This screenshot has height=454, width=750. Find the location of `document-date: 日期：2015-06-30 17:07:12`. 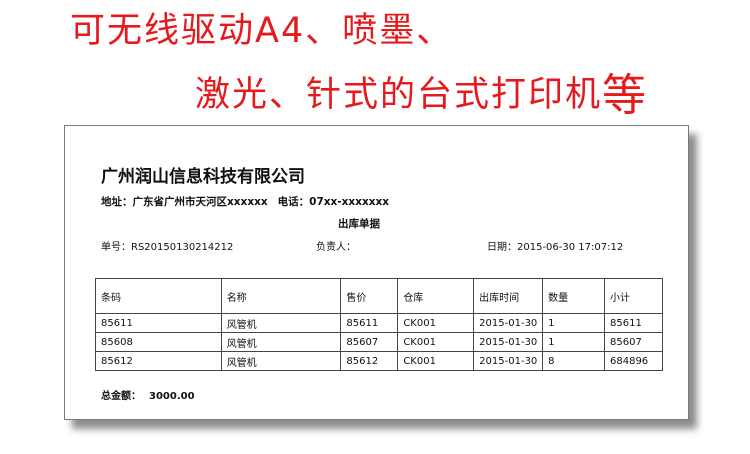

document-date: 日期：2015-06-30 17:07:12 is located at coordinates (555, 245).